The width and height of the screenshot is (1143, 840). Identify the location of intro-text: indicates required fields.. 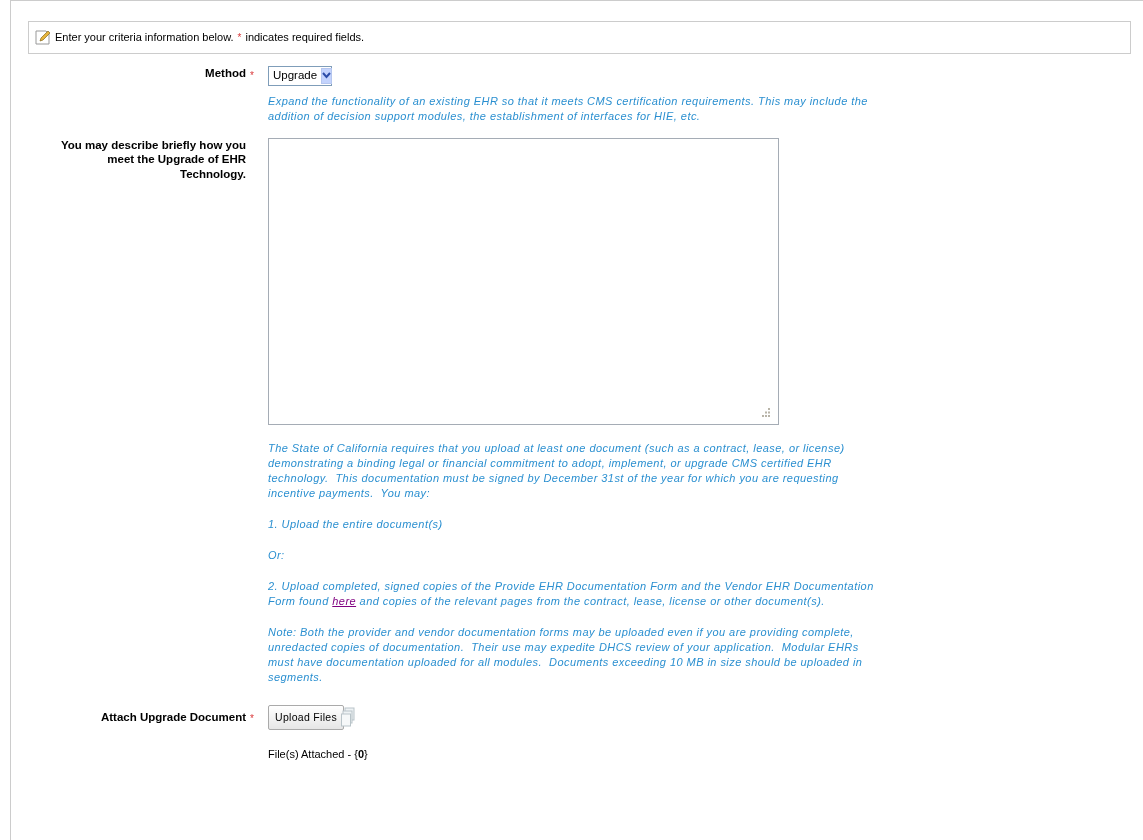
(305, 37).